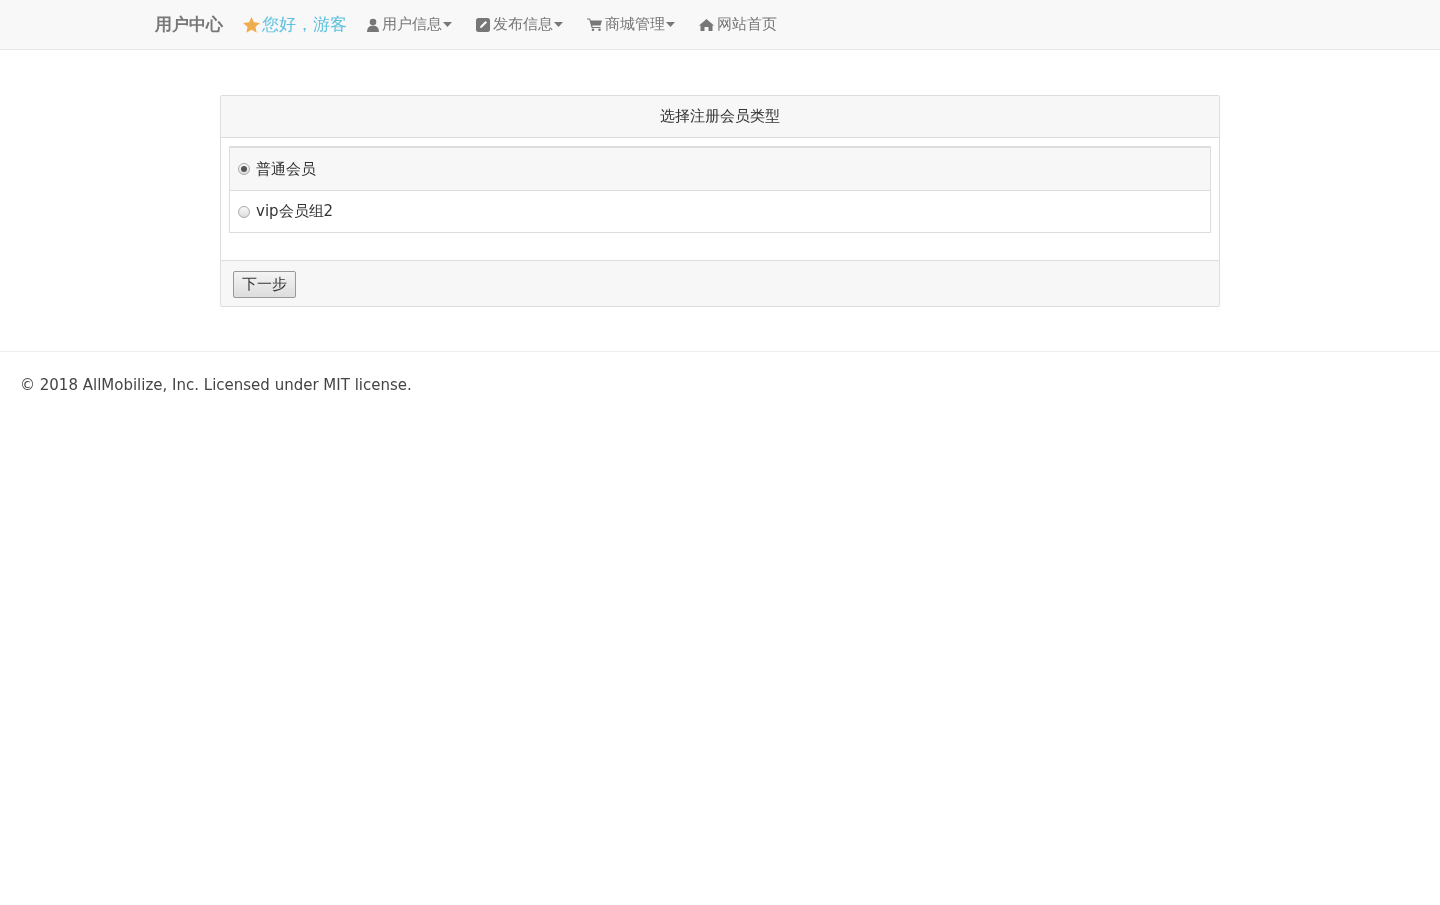  Describe the element at coordinates (373, 24) in the screenshot. I see `user-icon` at that location.